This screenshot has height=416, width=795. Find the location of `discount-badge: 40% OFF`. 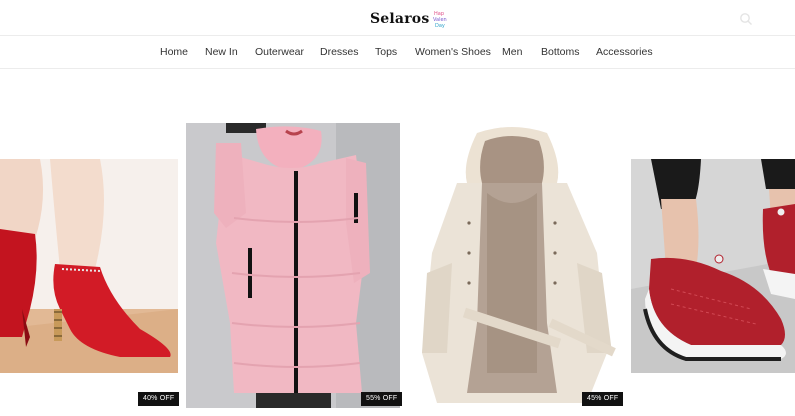

discount-badge: 40% OFF is located at coordinates (159, 399).